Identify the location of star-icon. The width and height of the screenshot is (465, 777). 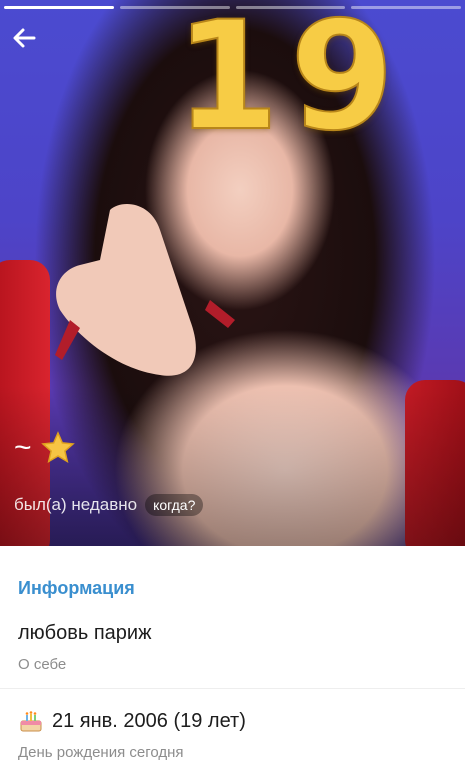
(57, 447).